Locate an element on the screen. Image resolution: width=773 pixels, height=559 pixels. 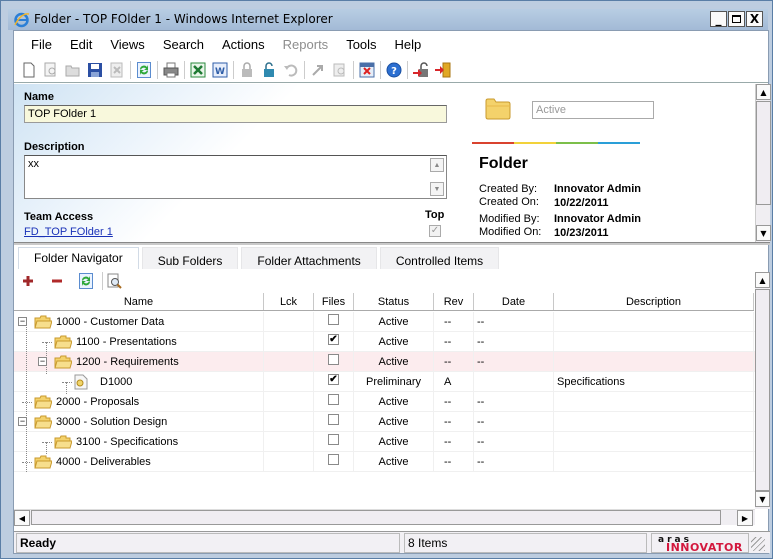
top-label: Top is located at coordinates (435, 215).